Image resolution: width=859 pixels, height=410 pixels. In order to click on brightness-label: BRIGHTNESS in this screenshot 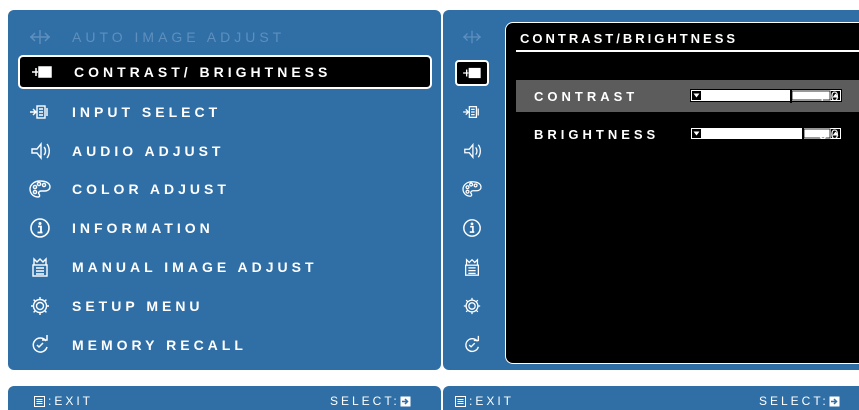, I will do `click(597, 134)`.